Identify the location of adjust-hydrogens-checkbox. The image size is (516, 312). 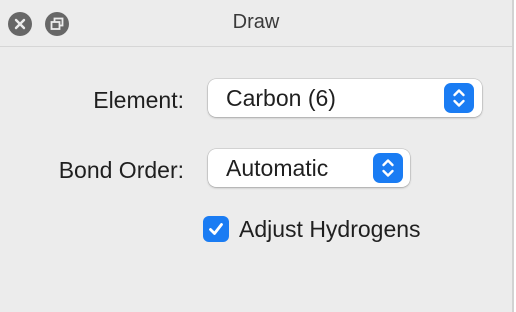
(216, 229).